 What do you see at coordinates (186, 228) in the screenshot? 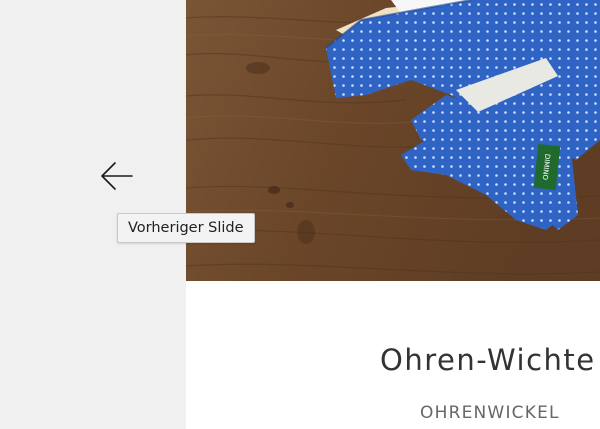
I see `previous-slide-tooltip: Vorheriger Slide` at bounding box center [186, 228].